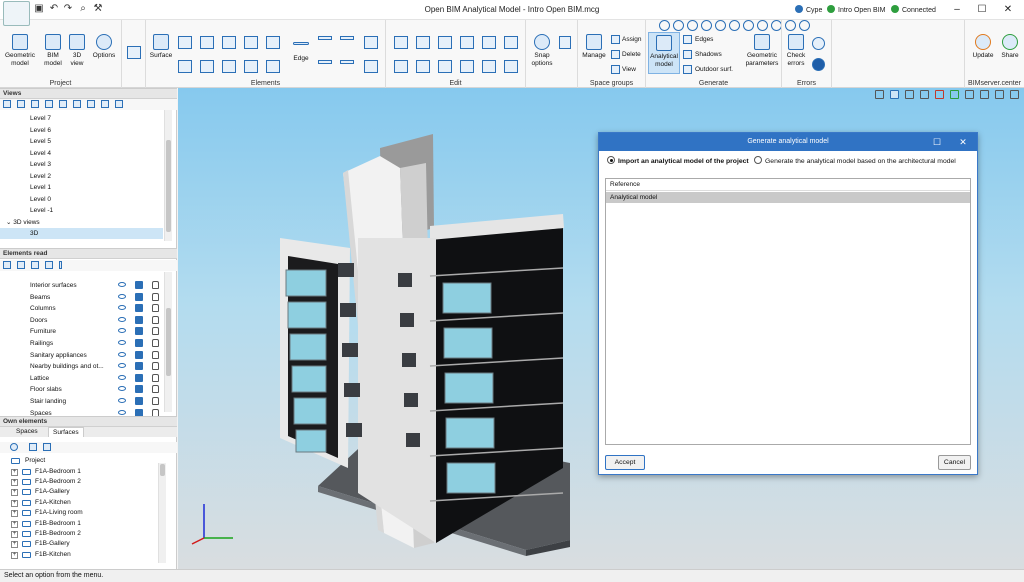 This screenshot has width=1024, height=582. What do you see at coordinates (185, 66) in the screenshot?
I see `roof-icon` at bounding box center [185, 66].